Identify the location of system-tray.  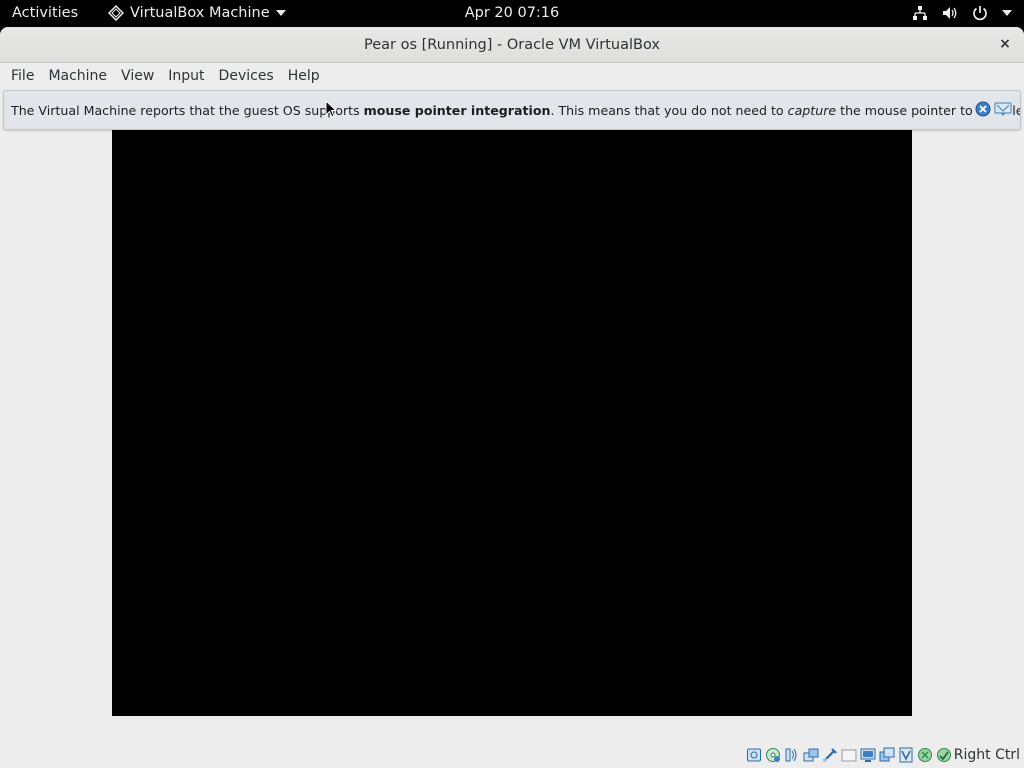
(962, 13).